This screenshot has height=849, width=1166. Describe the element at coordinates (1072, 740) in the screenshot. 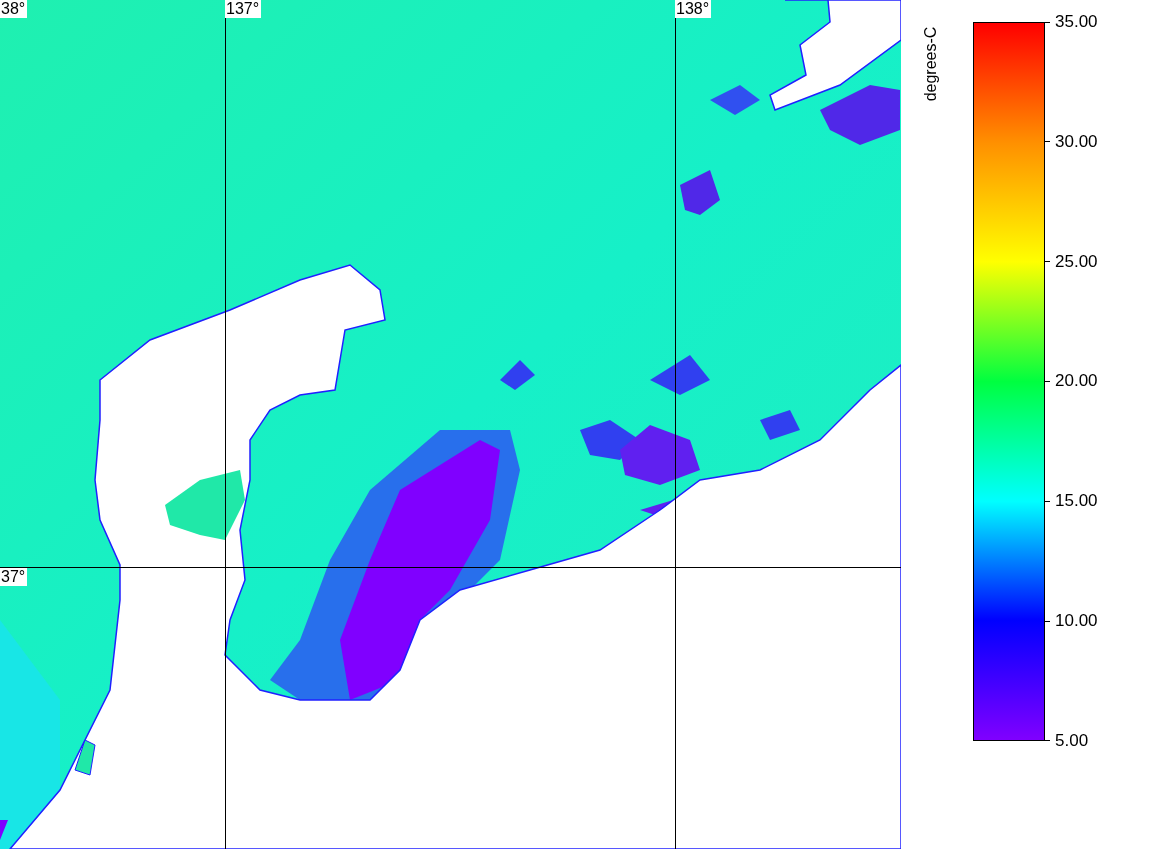

I see `tick-label: 5.00` at that location.